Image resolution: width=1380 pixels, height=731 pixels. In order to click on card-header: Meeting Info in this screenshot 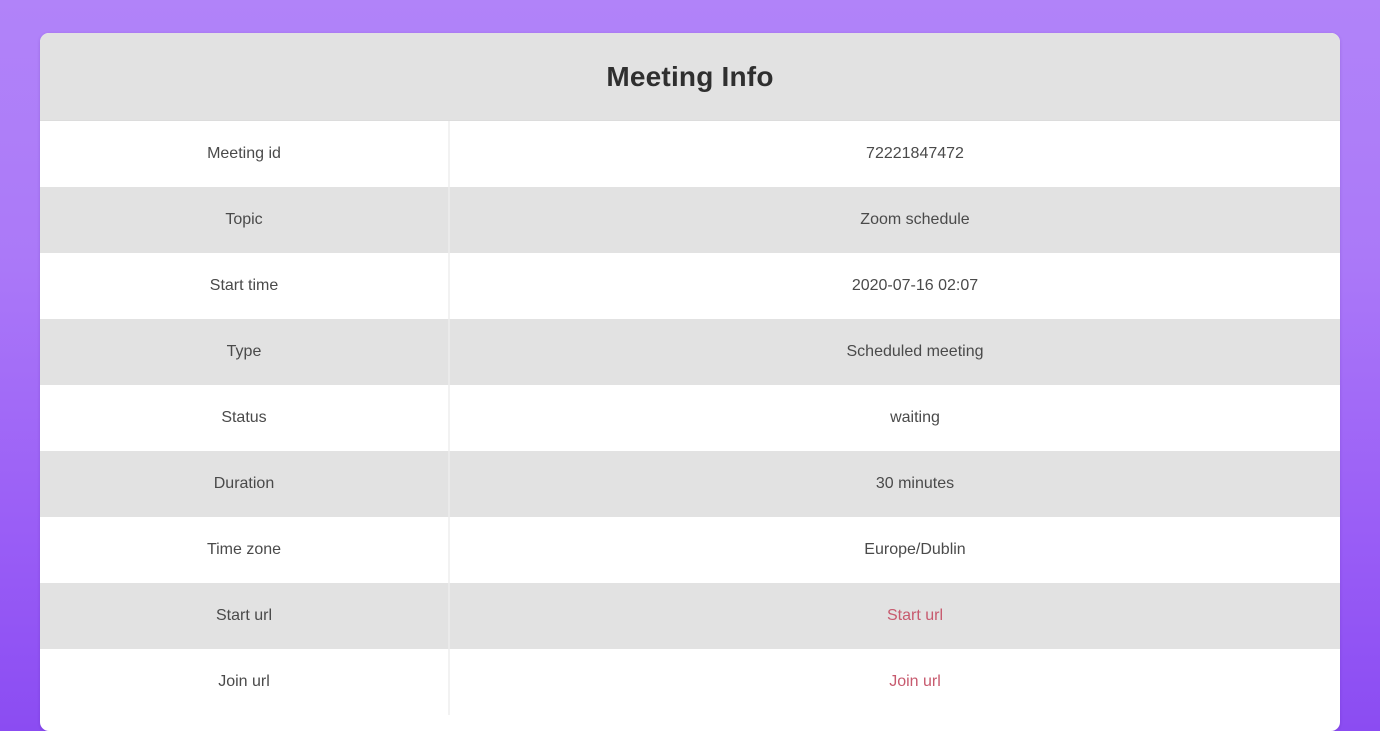, I will do `click(690, 77)`.